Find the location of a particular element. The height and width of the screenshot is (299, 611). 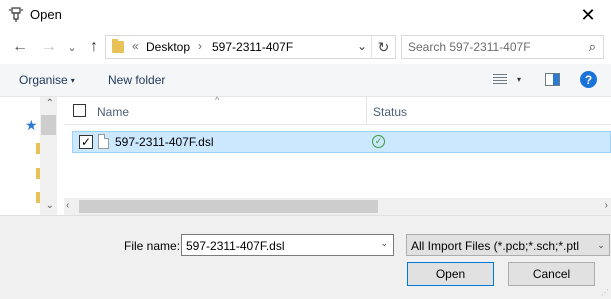

address-dropdown-icon: ⌄ is located at coordinates (362, 46).